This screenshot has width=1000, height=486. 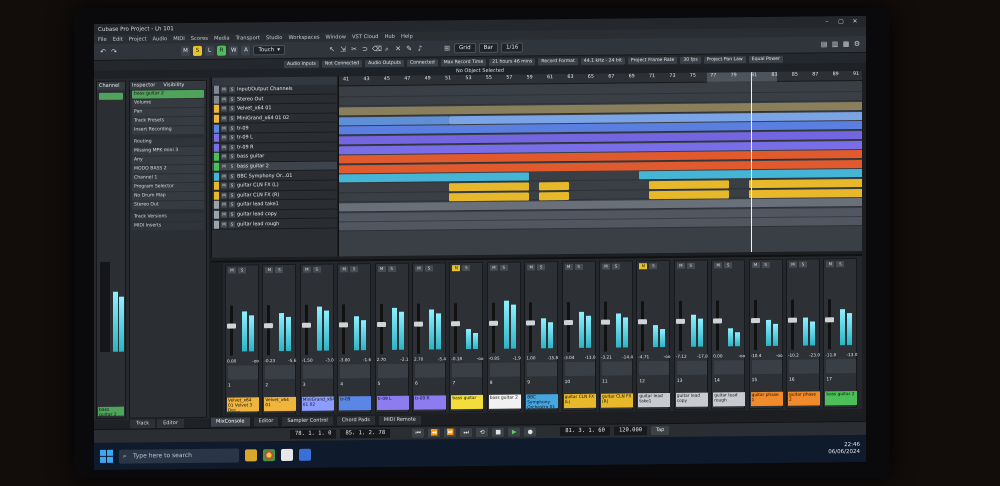 I want to click on info-value: 21 hours 46 mins, so click(x=512, y=61).